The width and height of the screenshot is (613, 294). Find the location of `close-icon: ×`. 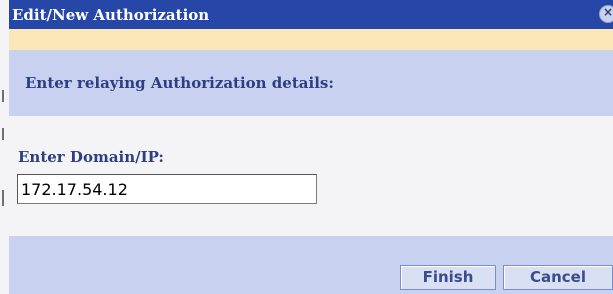

close-icon: × is located at coordinates (606, 14).